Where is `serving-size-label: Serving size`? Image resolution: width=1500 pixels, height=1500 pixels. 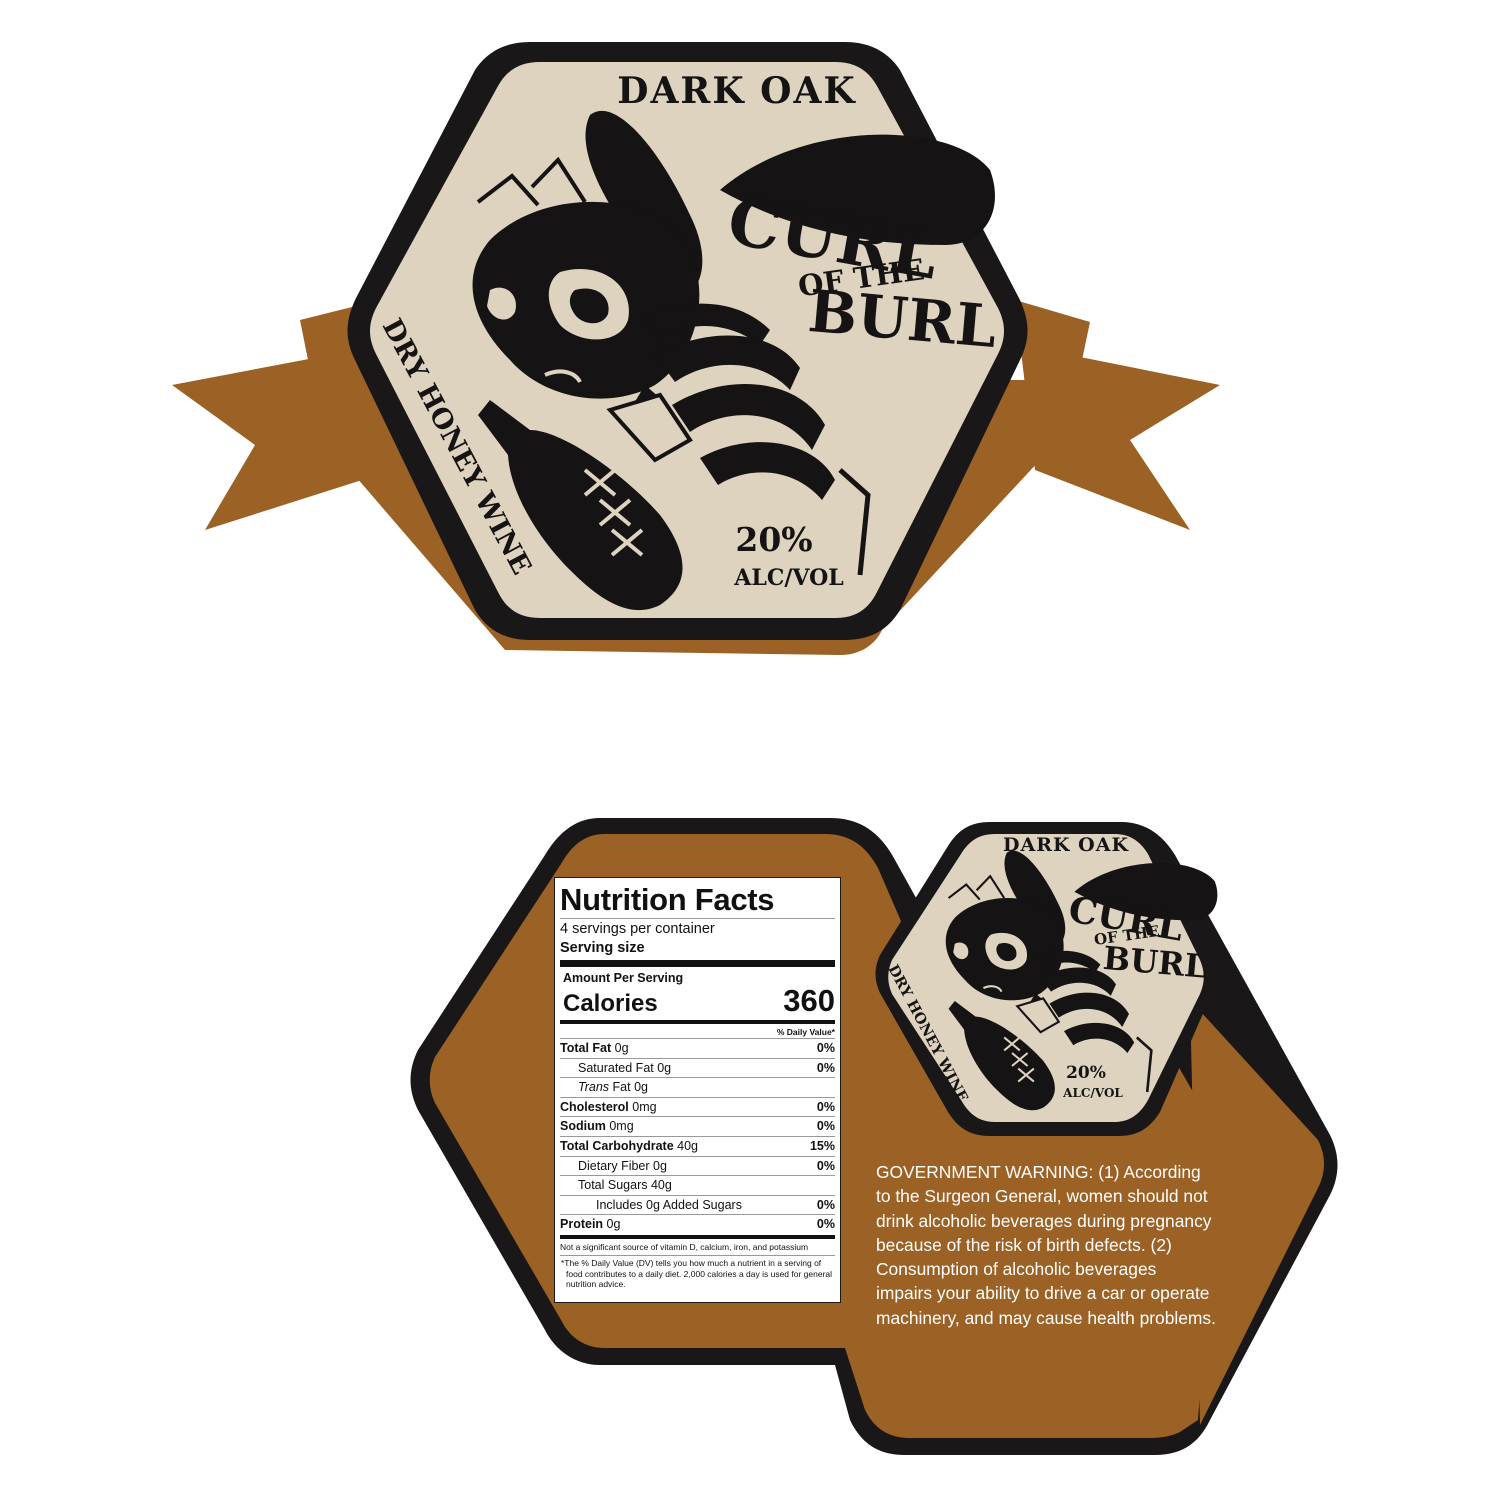 serving-size-label: Serving size is located at coordinates (602, 948).